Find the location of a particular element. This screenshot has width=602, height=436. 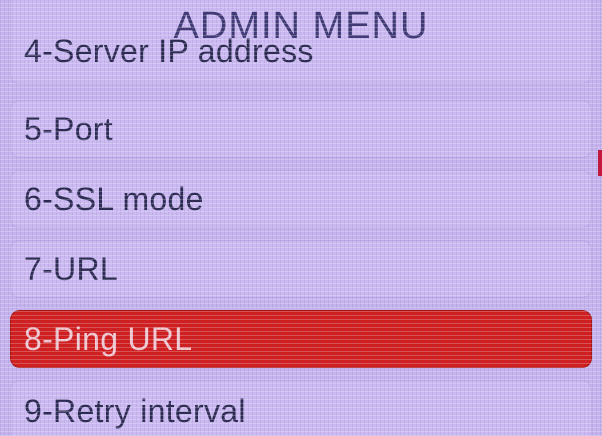

menu-item-label: 6-SSL mode is located at coordinates (114, 198).